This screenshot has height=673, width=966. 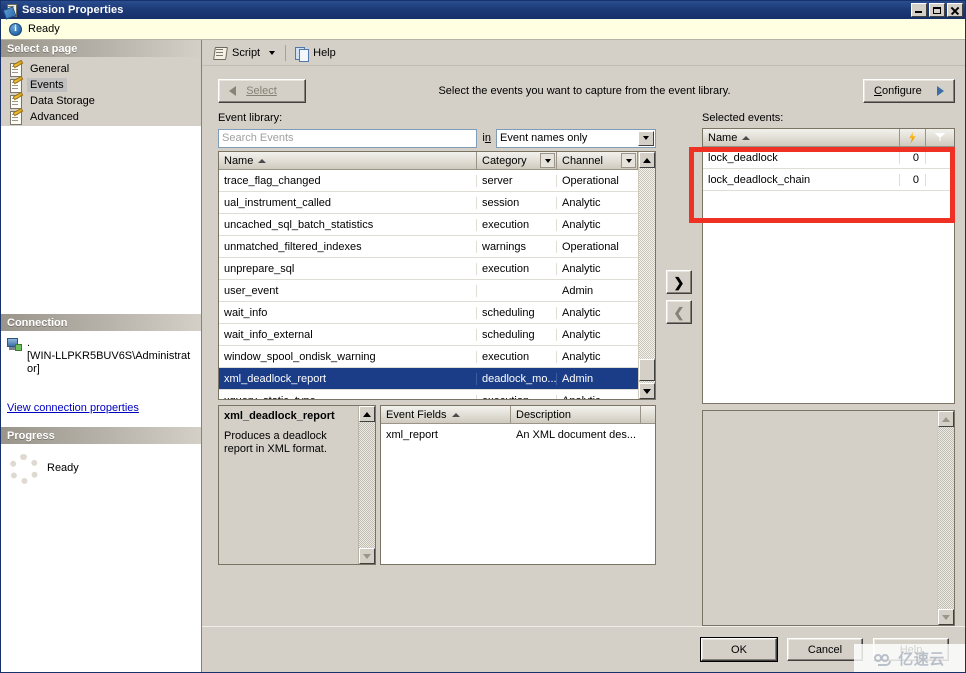 What do you see at coordinates (262, 160) in the screenshot?
I see `sort-ascending-icon` at bounding box center [262, 160].